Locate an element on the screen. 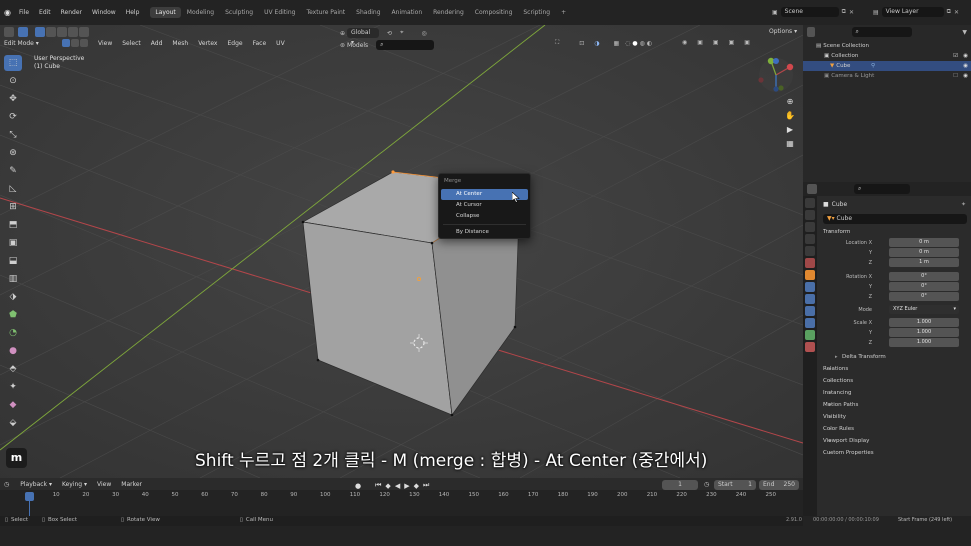 This screenshot has height=546, width=971. shading-rendered-icon: ◐ is located at coordinates (649, 43).